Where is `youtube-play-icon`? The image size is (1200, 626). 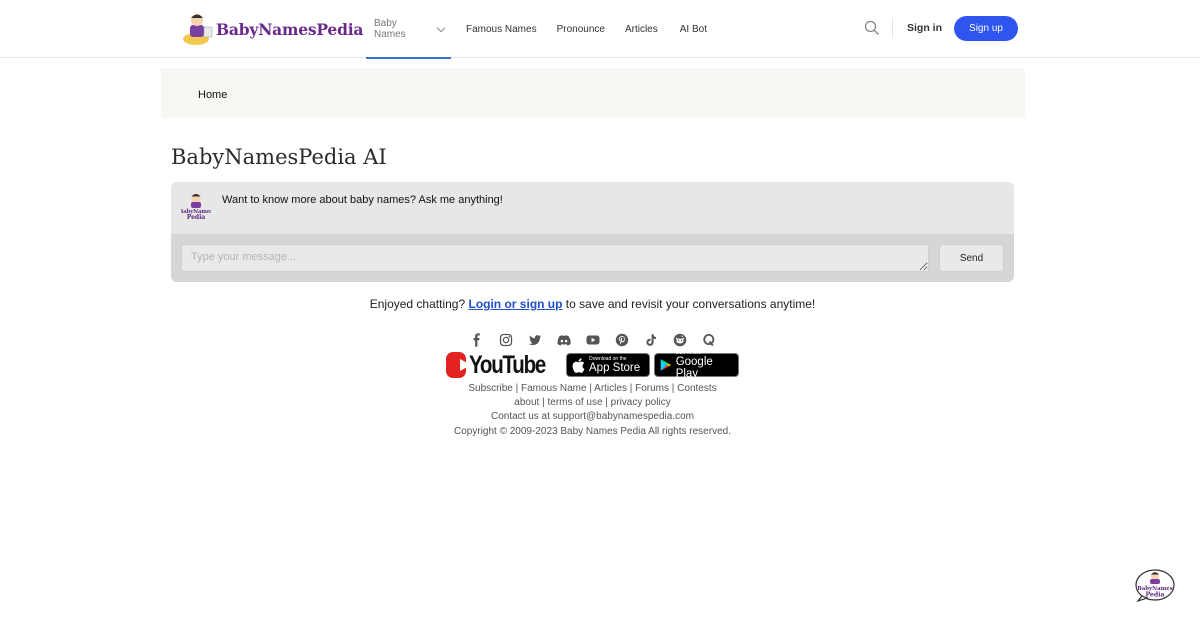 youtube-play-icon is located at coordinates (459, 365).